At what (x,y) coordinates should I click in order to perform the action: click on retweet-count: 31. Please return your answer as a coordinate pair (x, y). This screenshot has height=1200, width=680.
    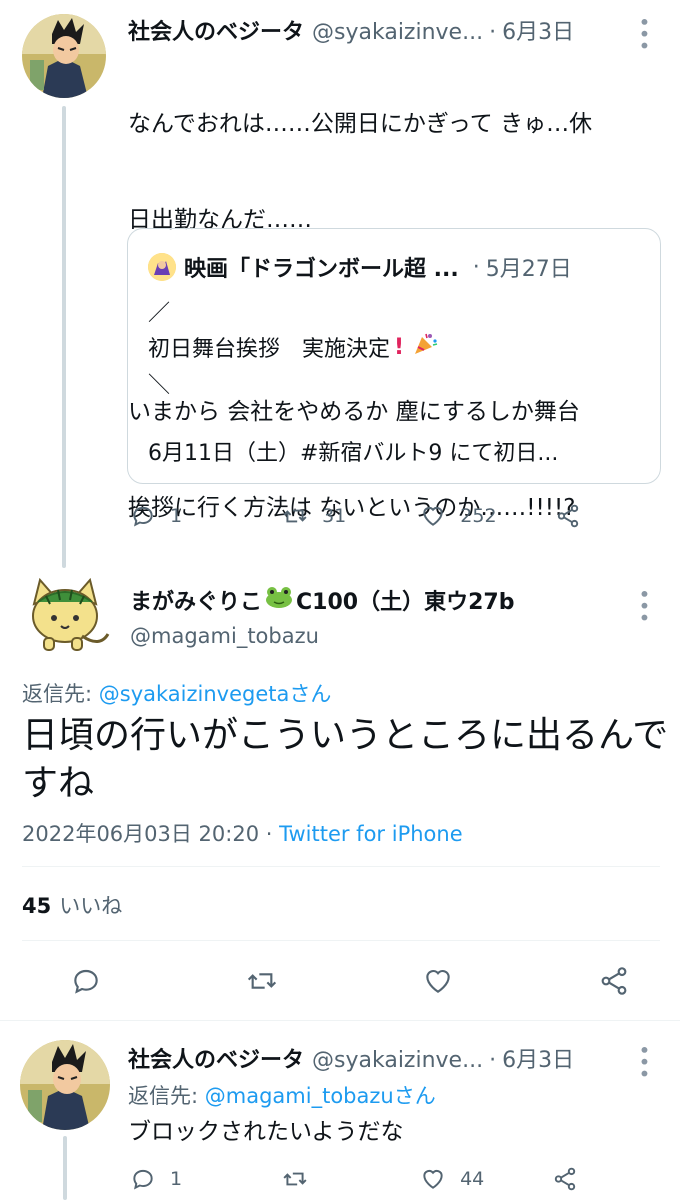
    Looking at the image, I should click on (334, 516).